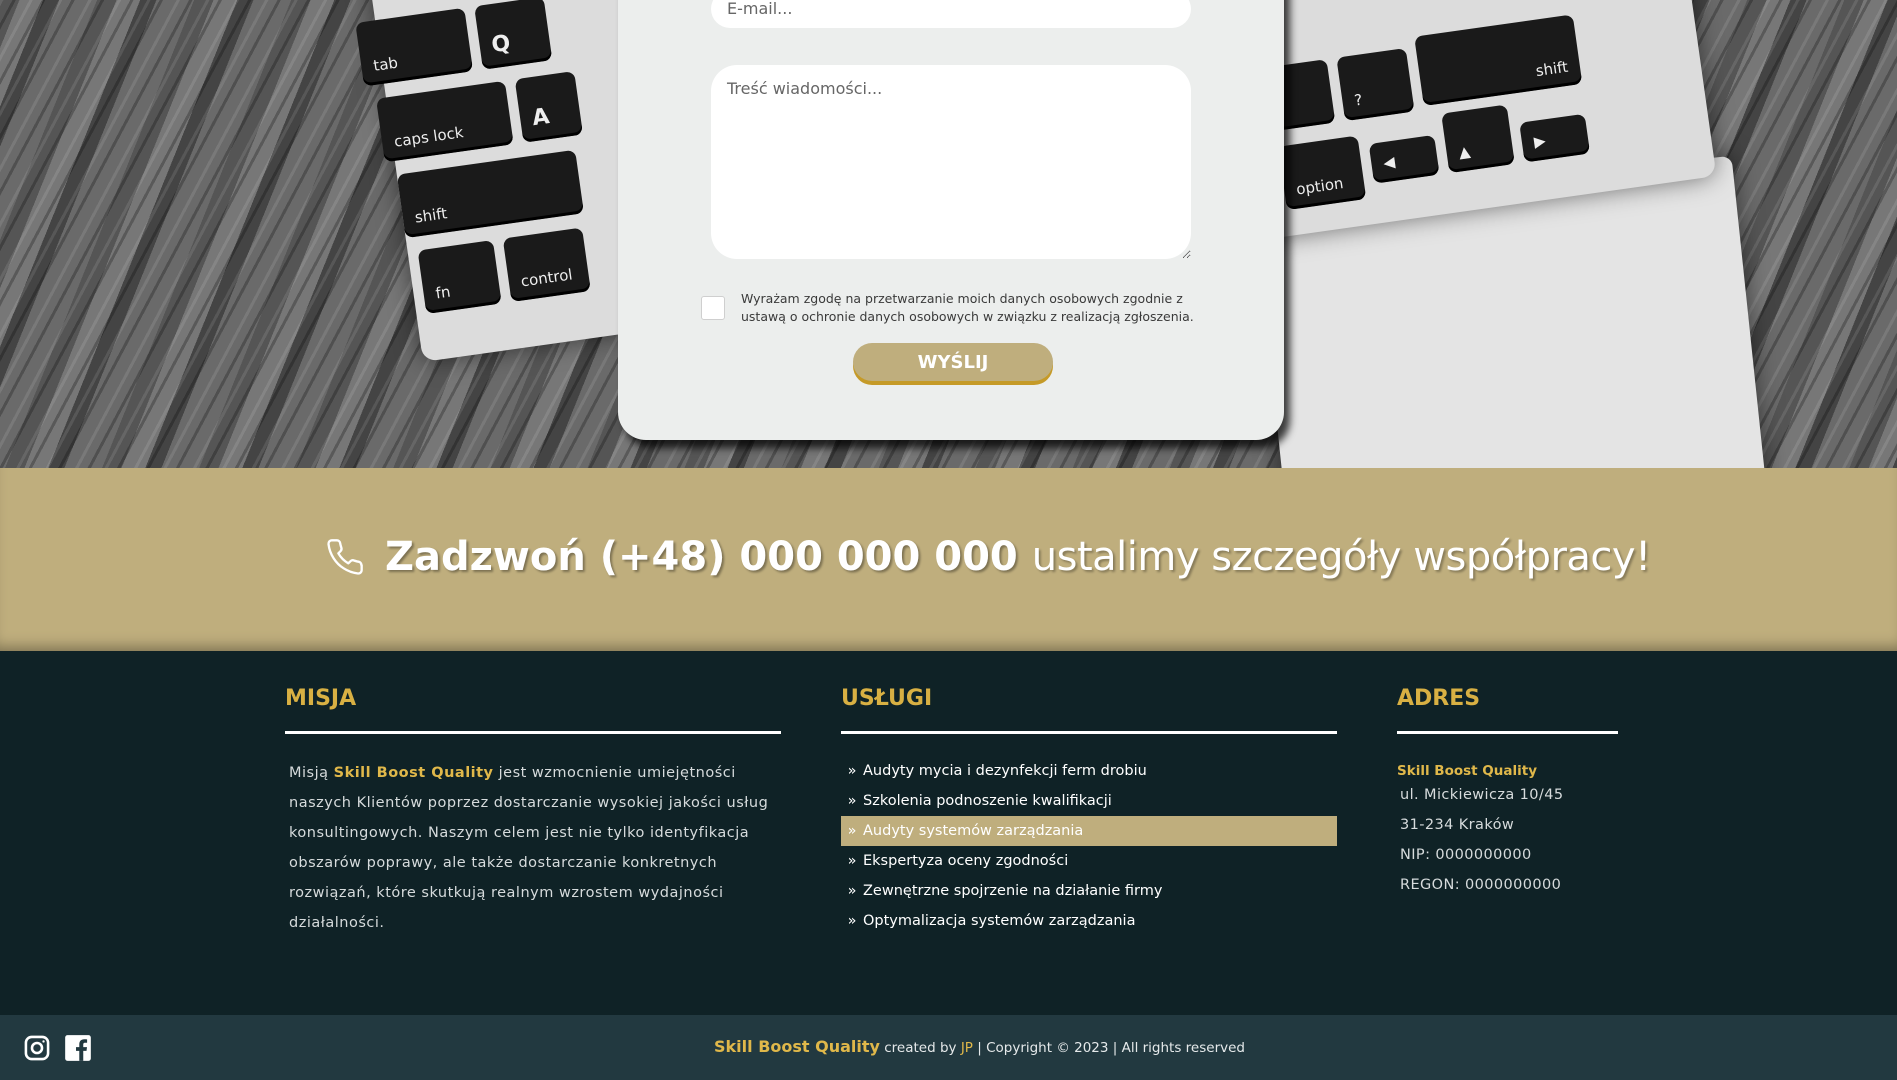 The image size is (1897, 1080). Describe the element at coordinates (546, 265) in the screenshot. I see `keyboard-key: control` at that location.